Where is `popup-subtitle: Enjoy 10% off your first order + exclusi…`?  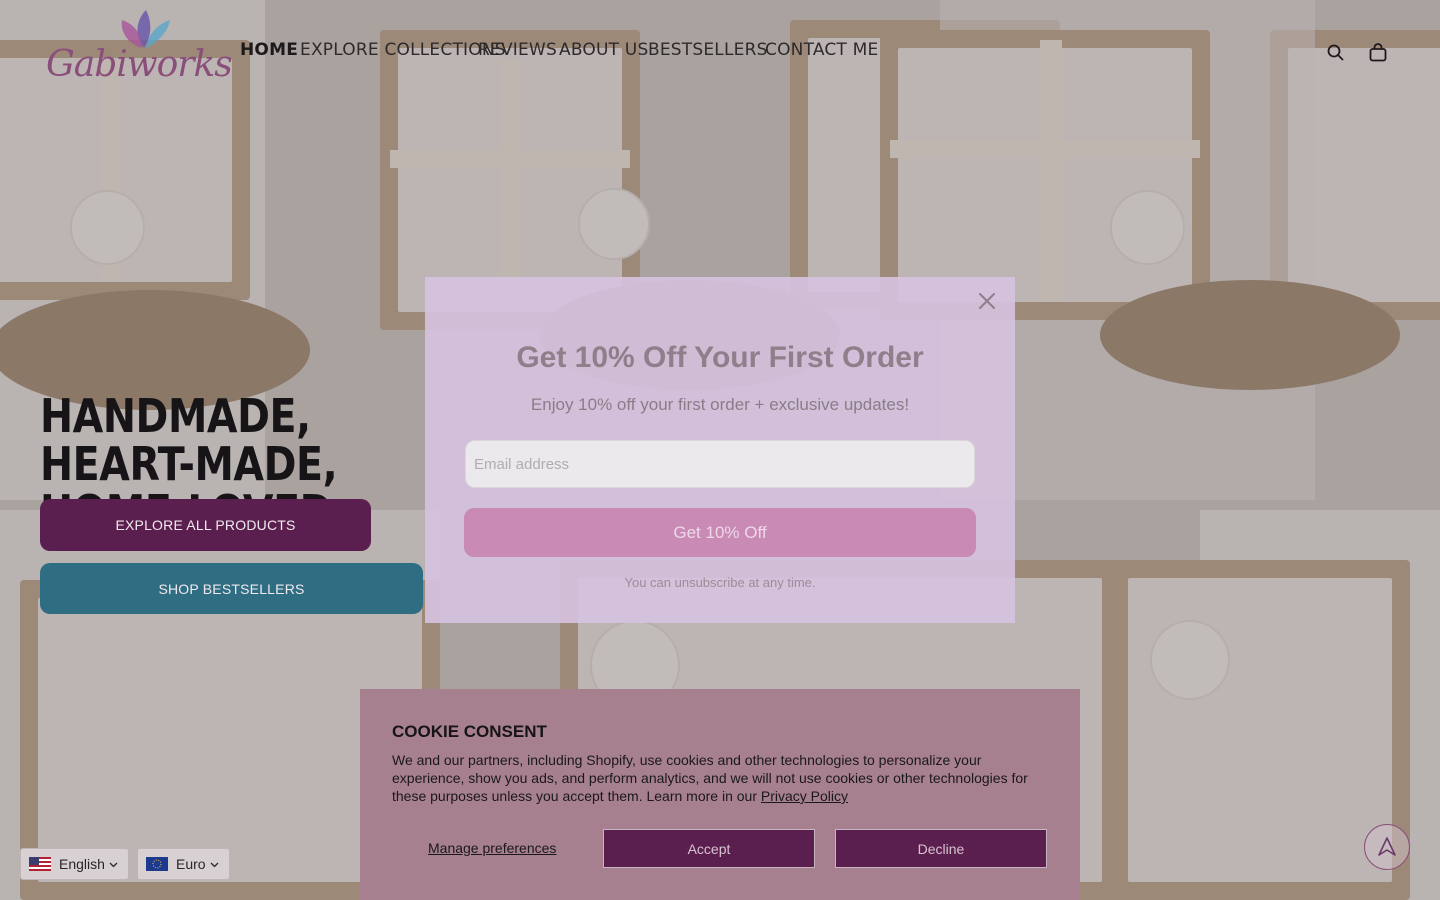 popup-subtitle: Enjoy 10% off your first order + exclusi… is located at coordinates (720, 404).